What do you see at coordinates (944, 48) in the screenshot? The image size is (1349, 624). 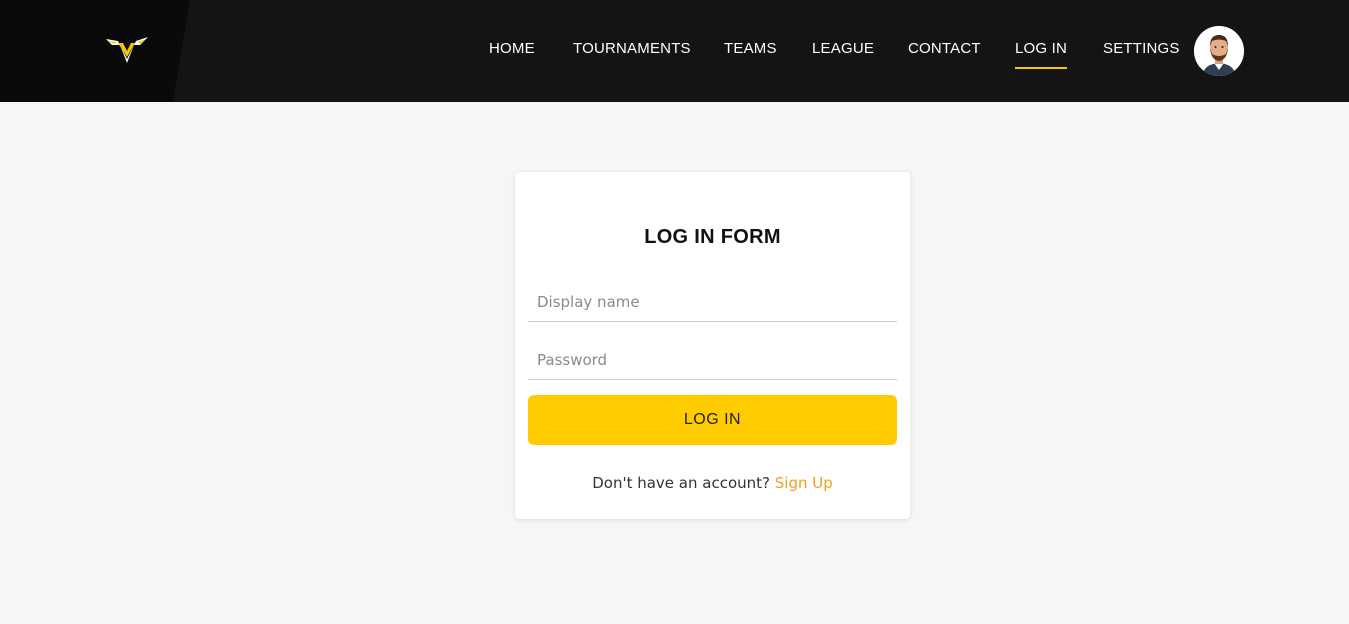 I see `nav-contact: CONTACT` at bounding box center [944, 48].